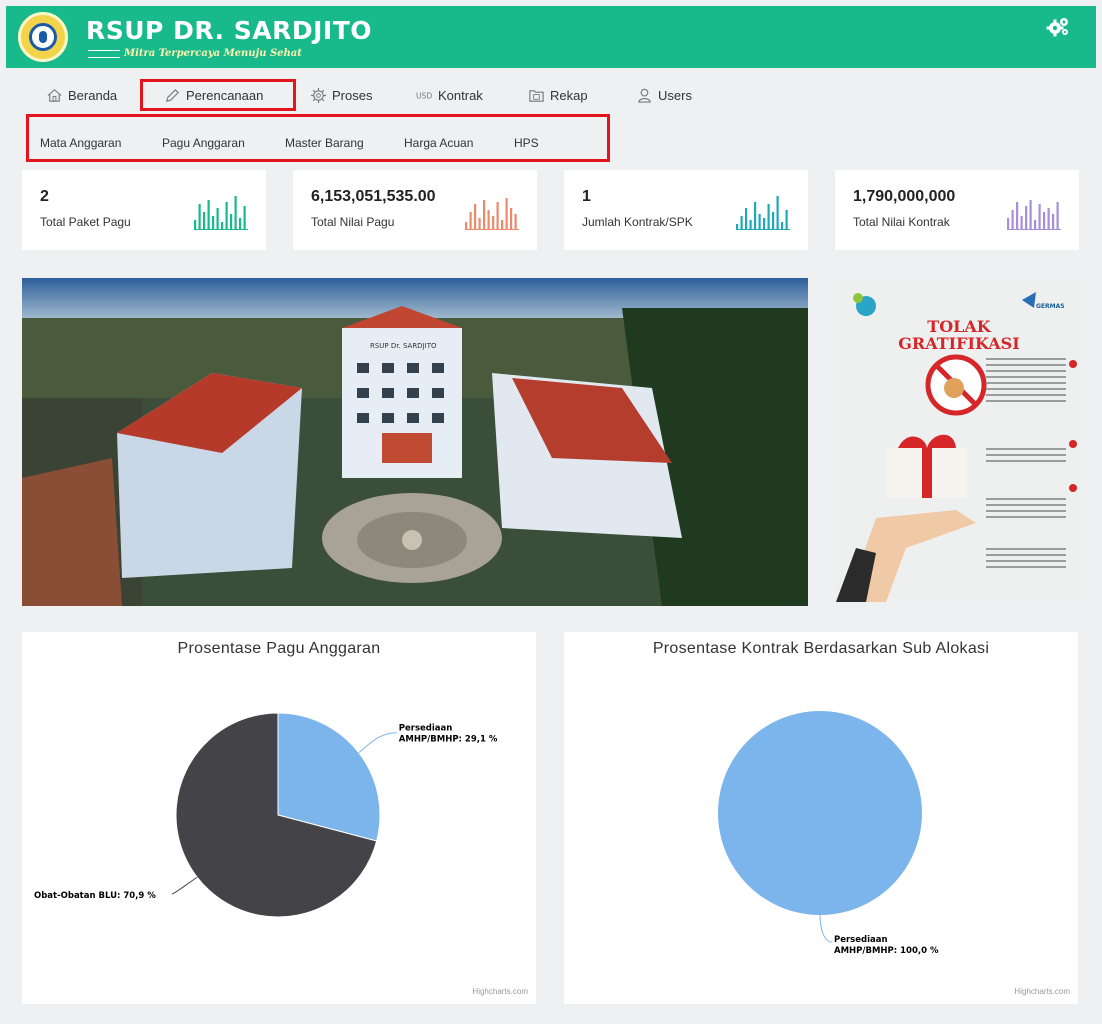 The width and height of the screenshot is (1102, 1024). I want to click on submenu-harga-acuan: Harga Acuan, so click(438, 143).